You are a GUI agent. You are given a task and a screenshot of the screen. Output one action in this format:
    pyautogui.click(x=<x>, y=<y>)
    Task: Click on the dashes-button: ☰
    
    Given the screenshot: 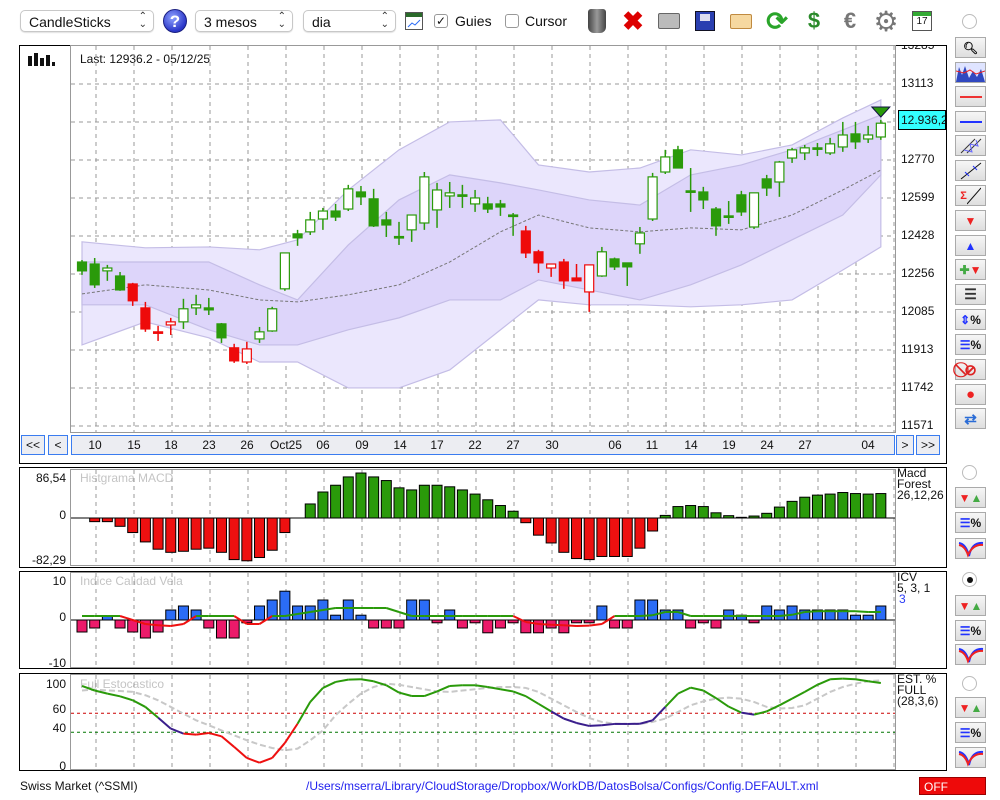 What is the action you would take?
    pyautogui.click(x=970, y=294)
    